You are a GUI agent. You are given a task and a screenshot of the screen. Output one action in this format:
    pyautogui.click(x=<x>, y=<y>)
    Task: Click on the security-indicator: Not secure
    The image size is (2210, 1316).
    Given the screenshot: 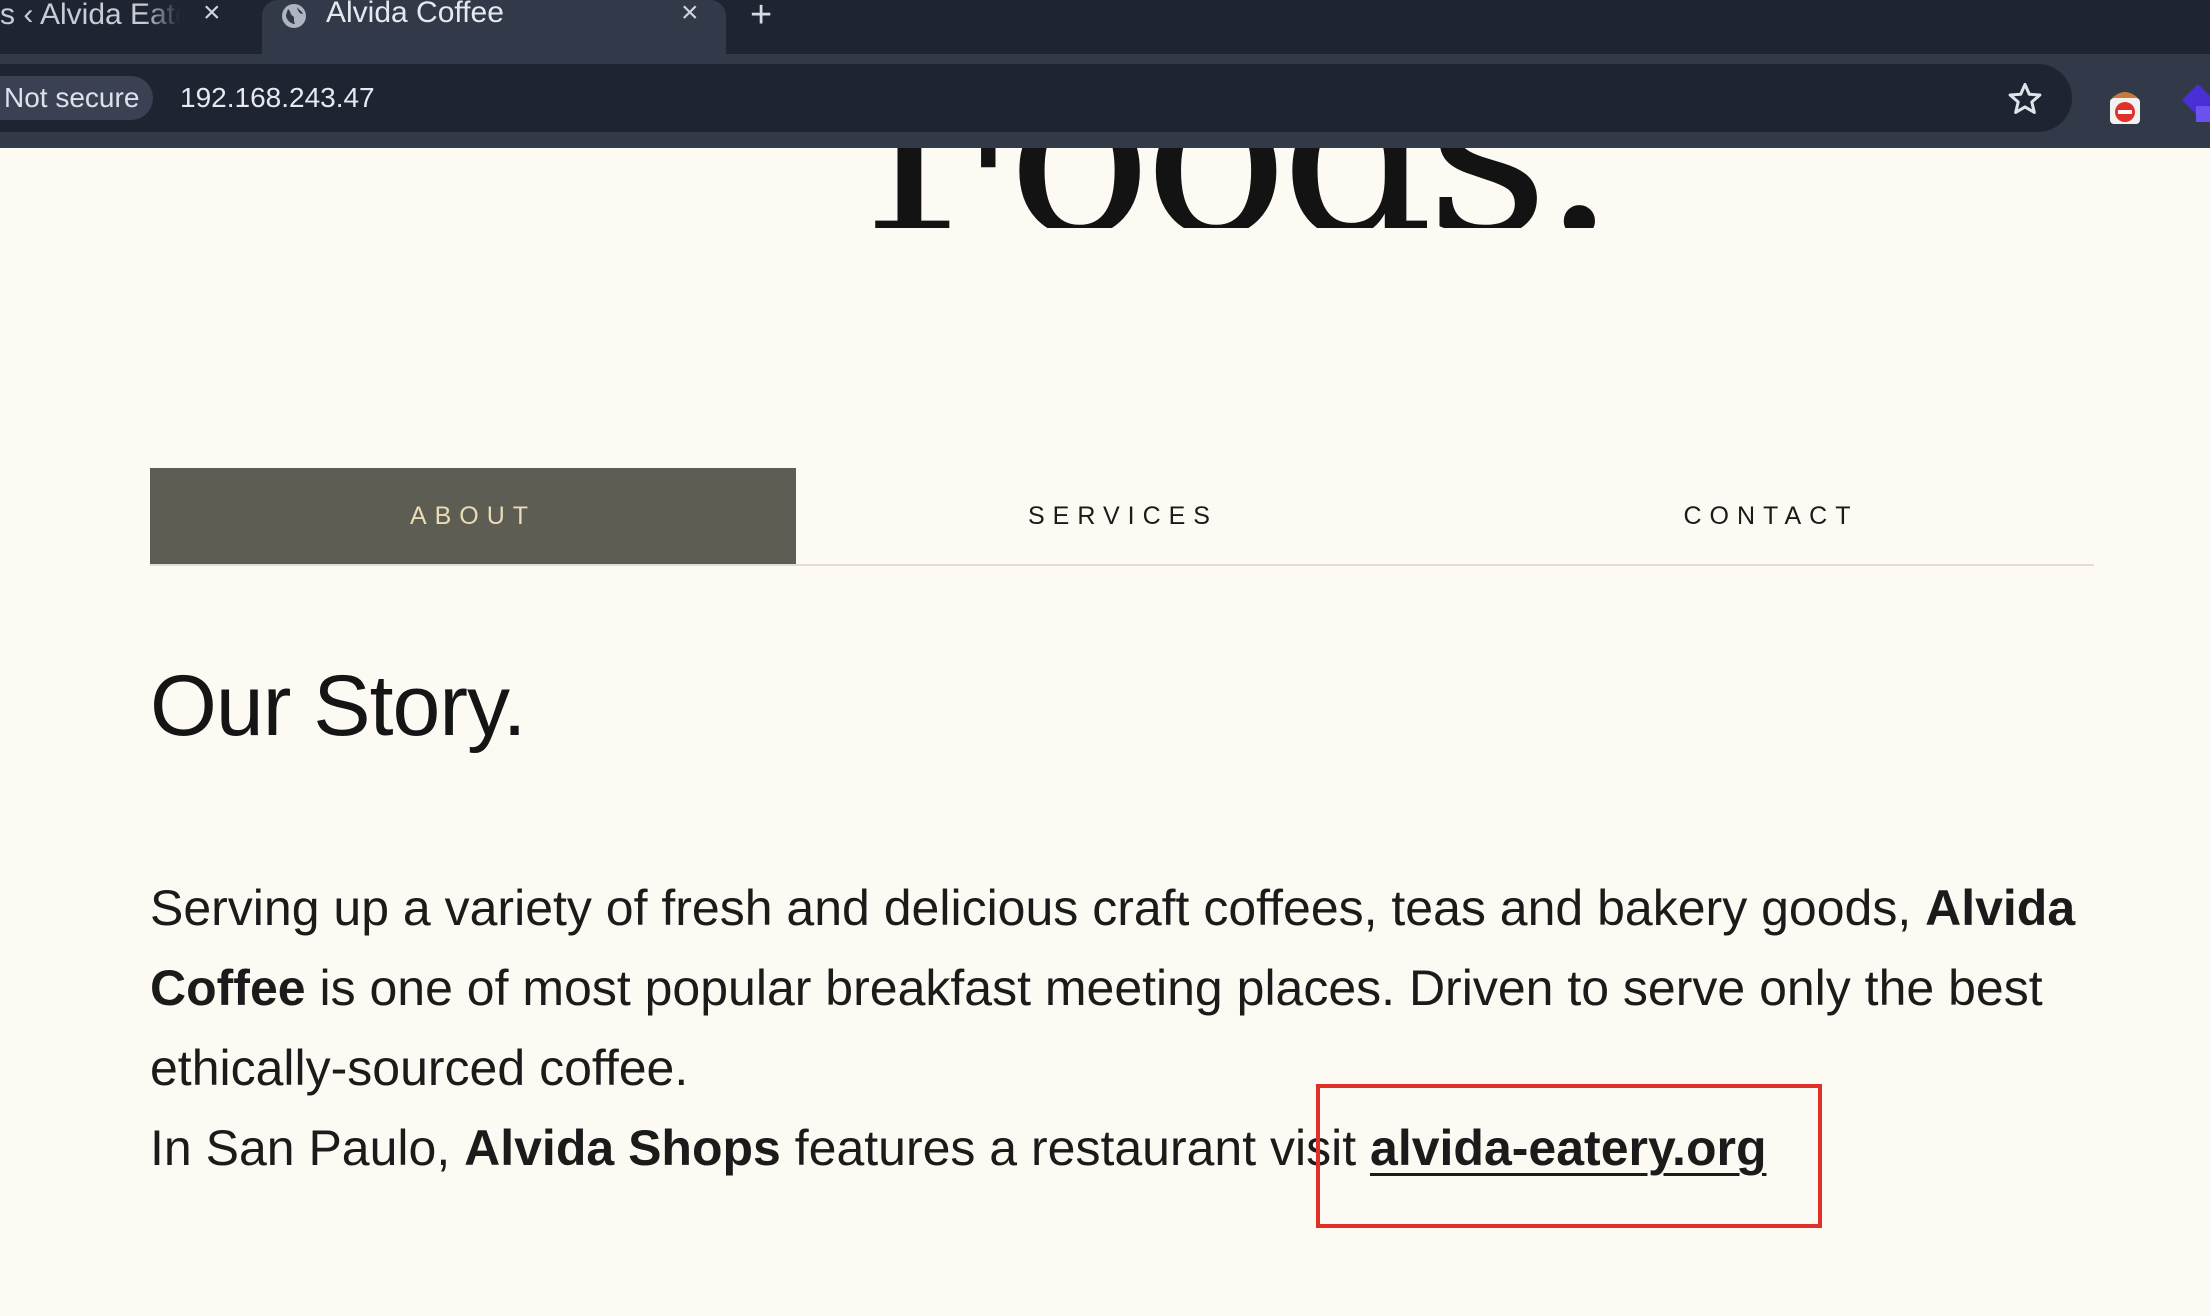 What is the action you would take?
    pyautogui.click(x=77, y=98)
    